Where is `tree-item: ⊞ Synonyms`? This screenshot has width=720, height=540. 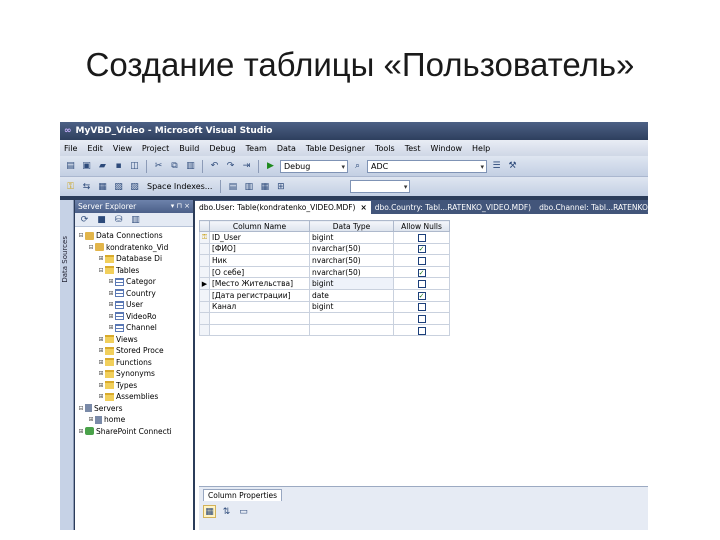 tree-item: ⊞ Synonyms is located at coordinates (134, 374).